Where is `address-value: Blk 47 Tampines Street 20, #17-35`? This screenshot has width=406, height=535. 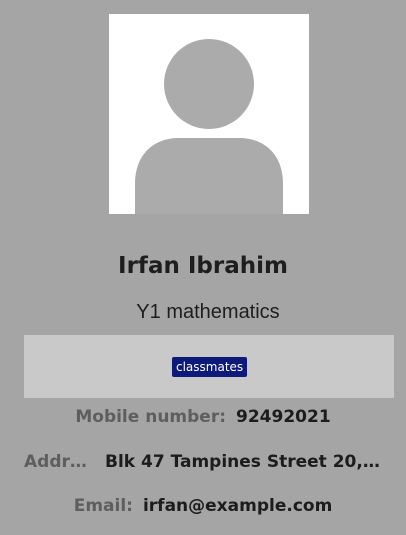
address-value: Blk 47 Tampines Street 20, #17-35 is located at coordinates (245, 462).